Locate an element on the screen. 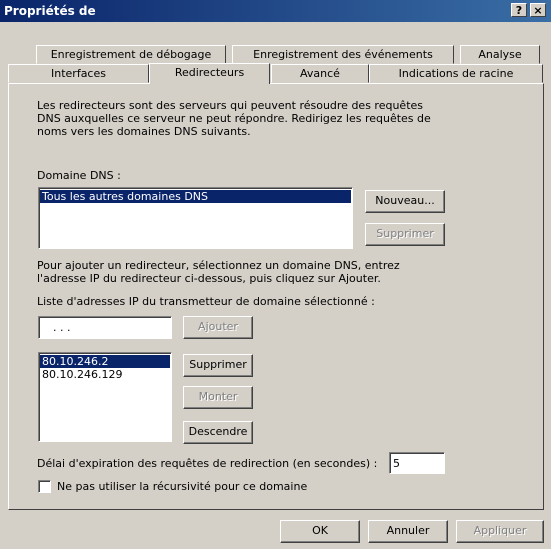 This screenshot has width=551, height=549. cancel-button: Annuler is located at coordinates (408, 531).